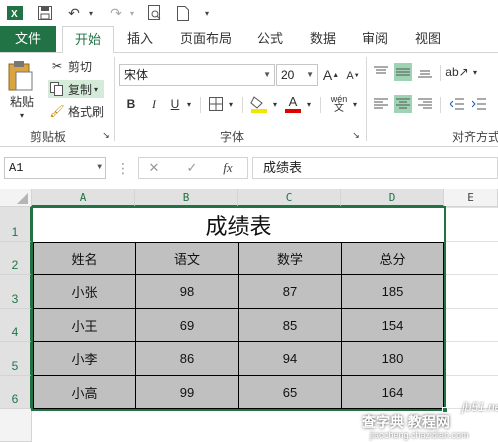 Image resolution: width=498 pixels, height=442 pixels. Describe the element at coordinates (290, 392) in the screenshot. I see `table-cell: 65` at that location.